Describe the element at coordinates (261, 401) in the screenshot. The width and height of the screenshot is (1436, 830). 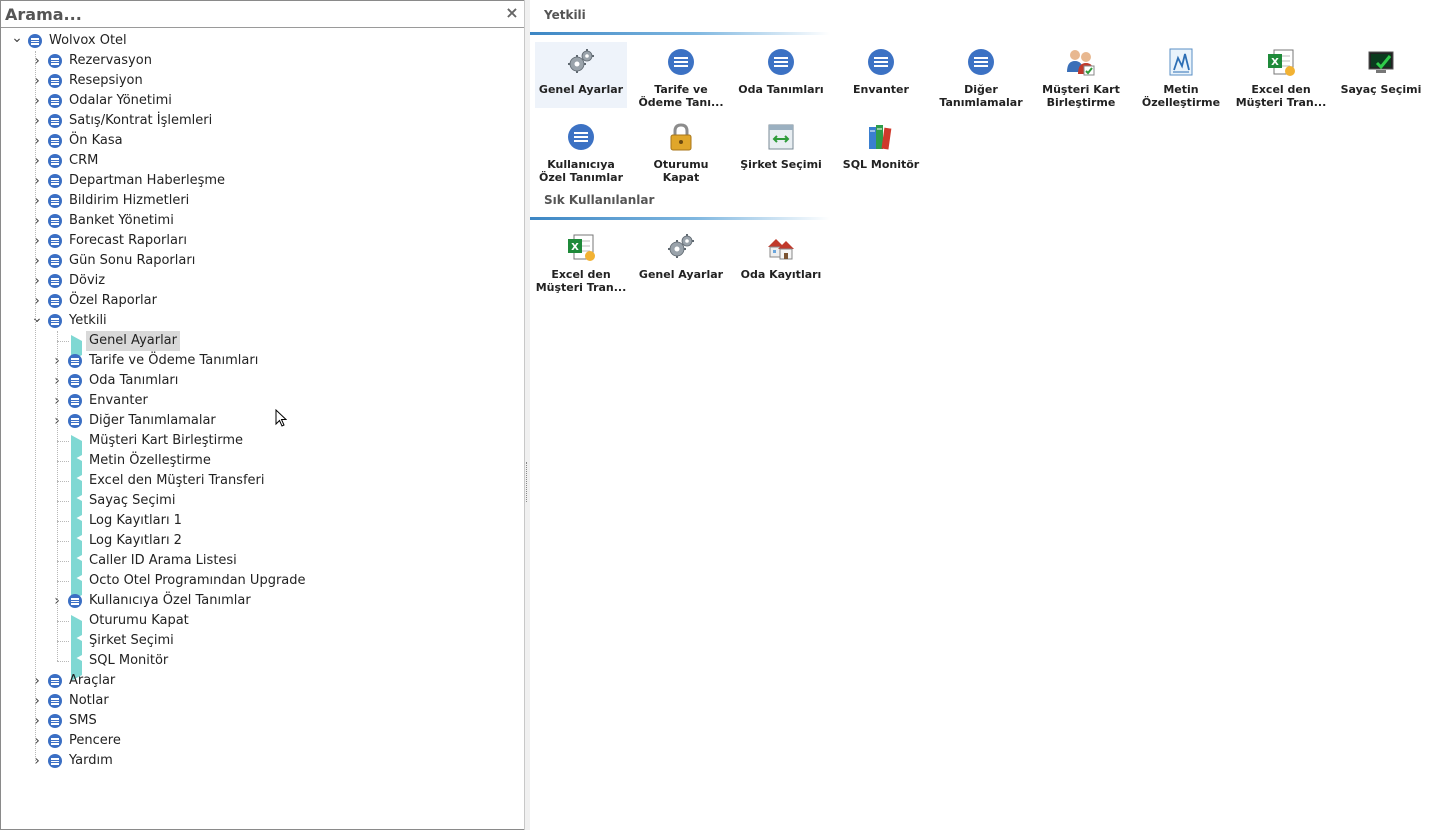
I see `tree-folder: › Envanter` at that location.